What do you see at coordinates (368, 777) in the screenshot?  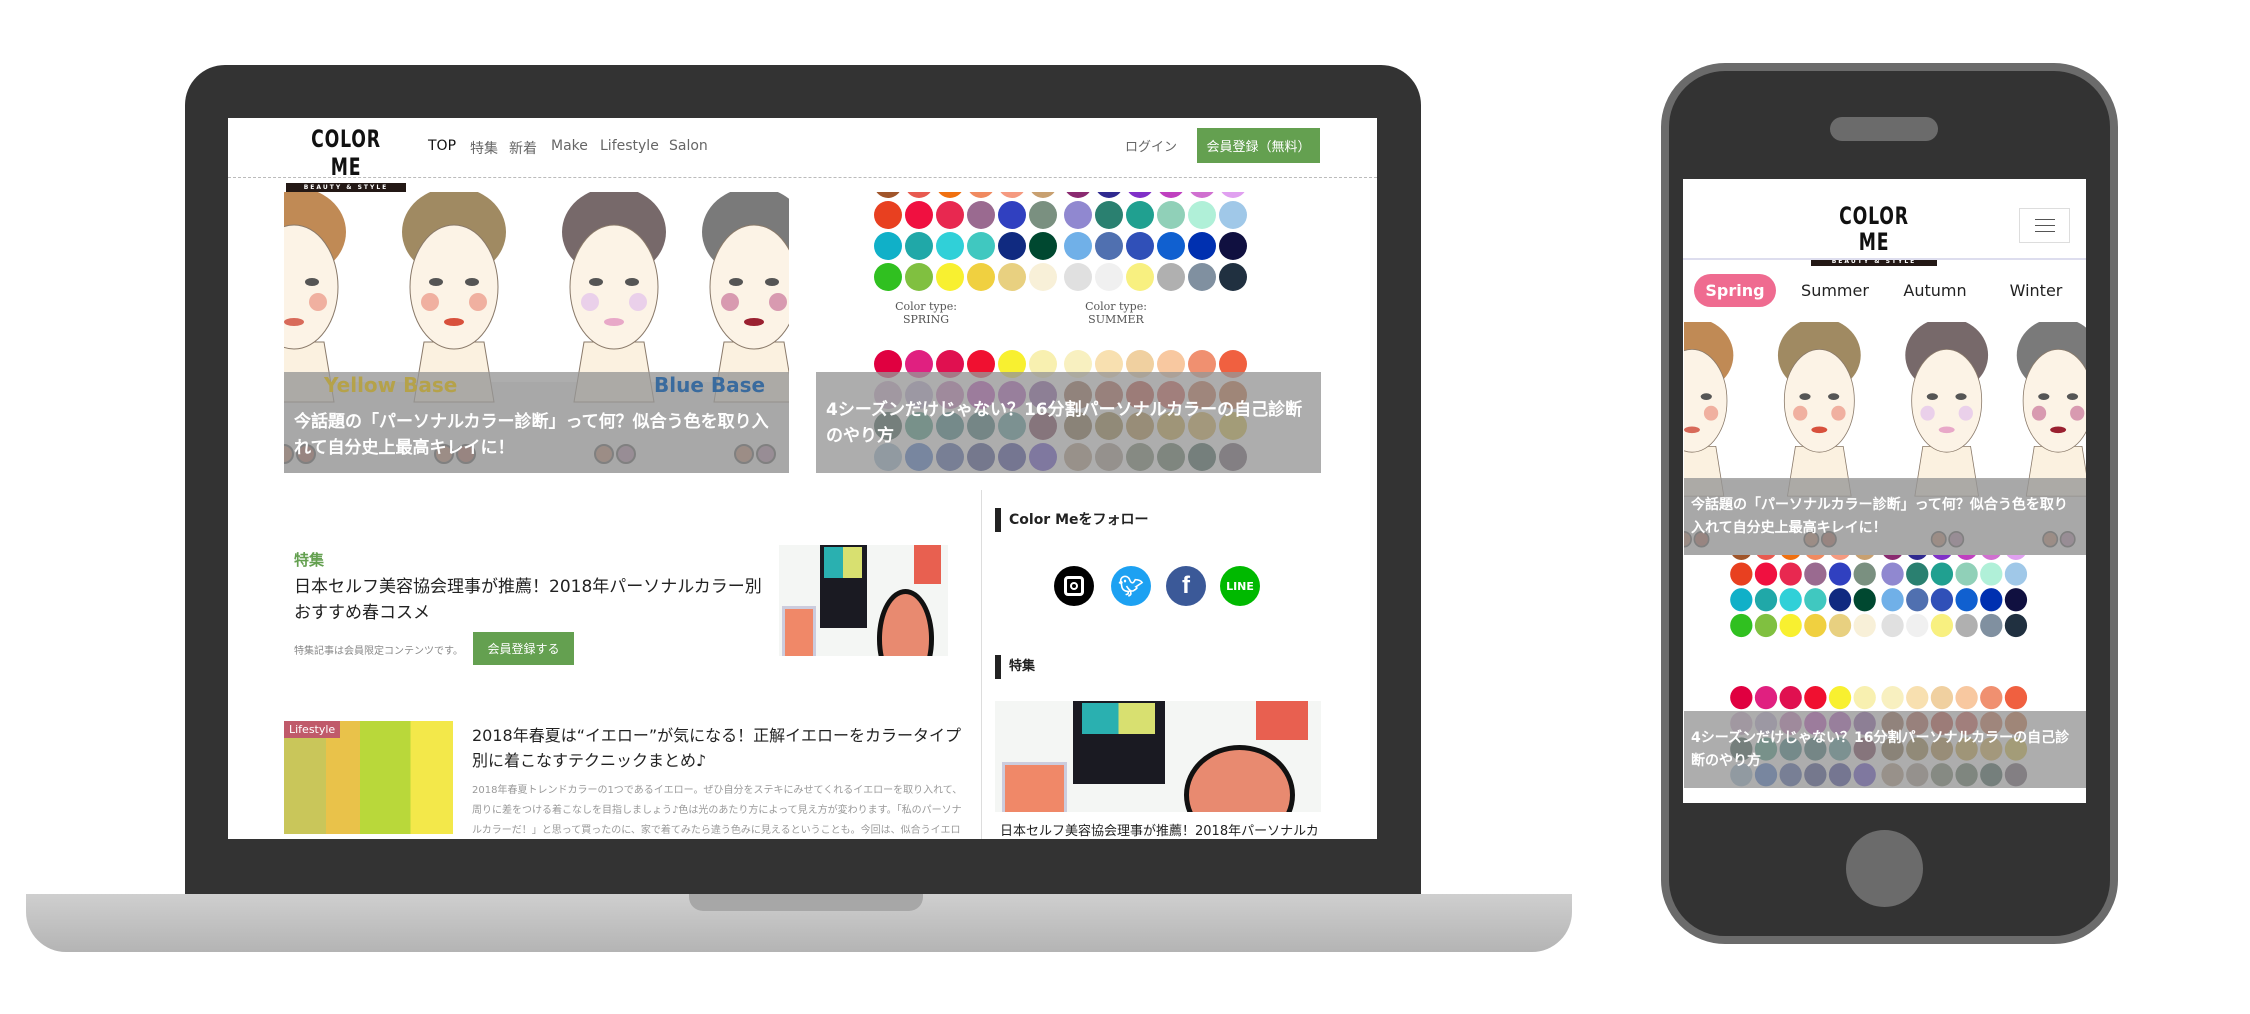 I see `article-image: Lifestyle` at bounding box center [368, 777].